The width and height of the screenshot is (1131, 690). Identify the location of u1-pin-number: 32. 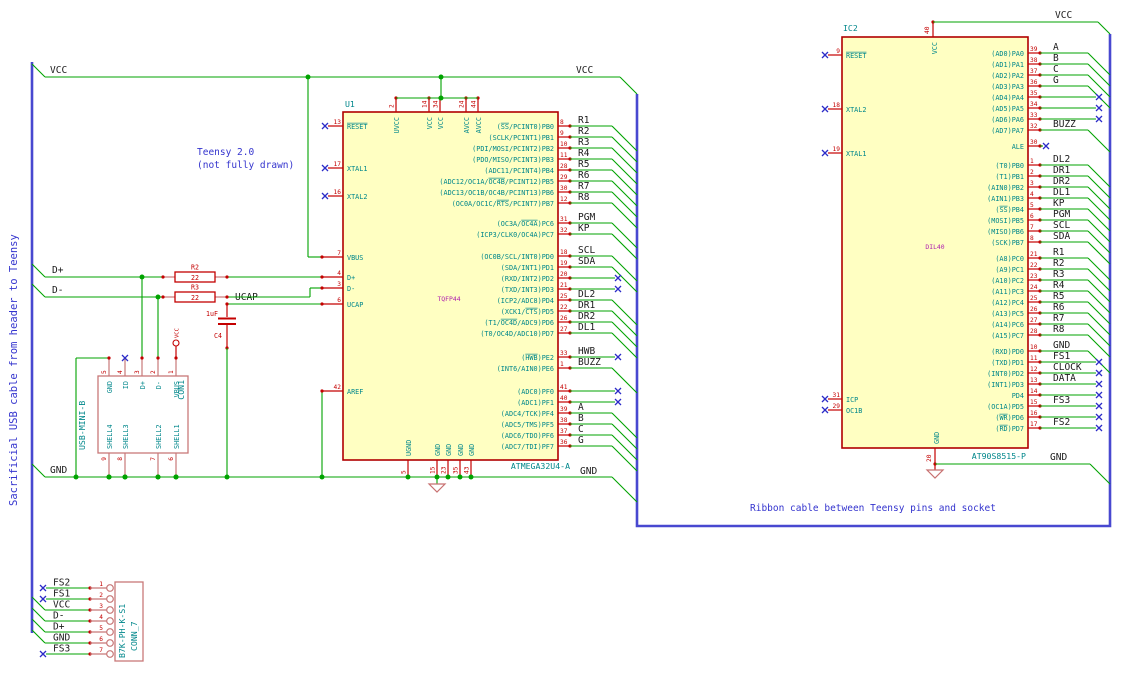
(564, 230).